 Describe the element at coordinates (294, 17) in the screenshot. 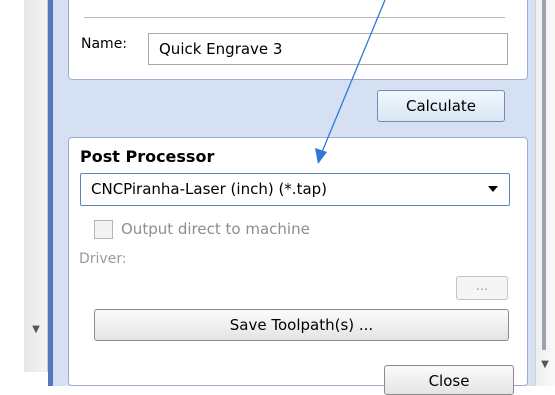

I see `separator-line` at that location.